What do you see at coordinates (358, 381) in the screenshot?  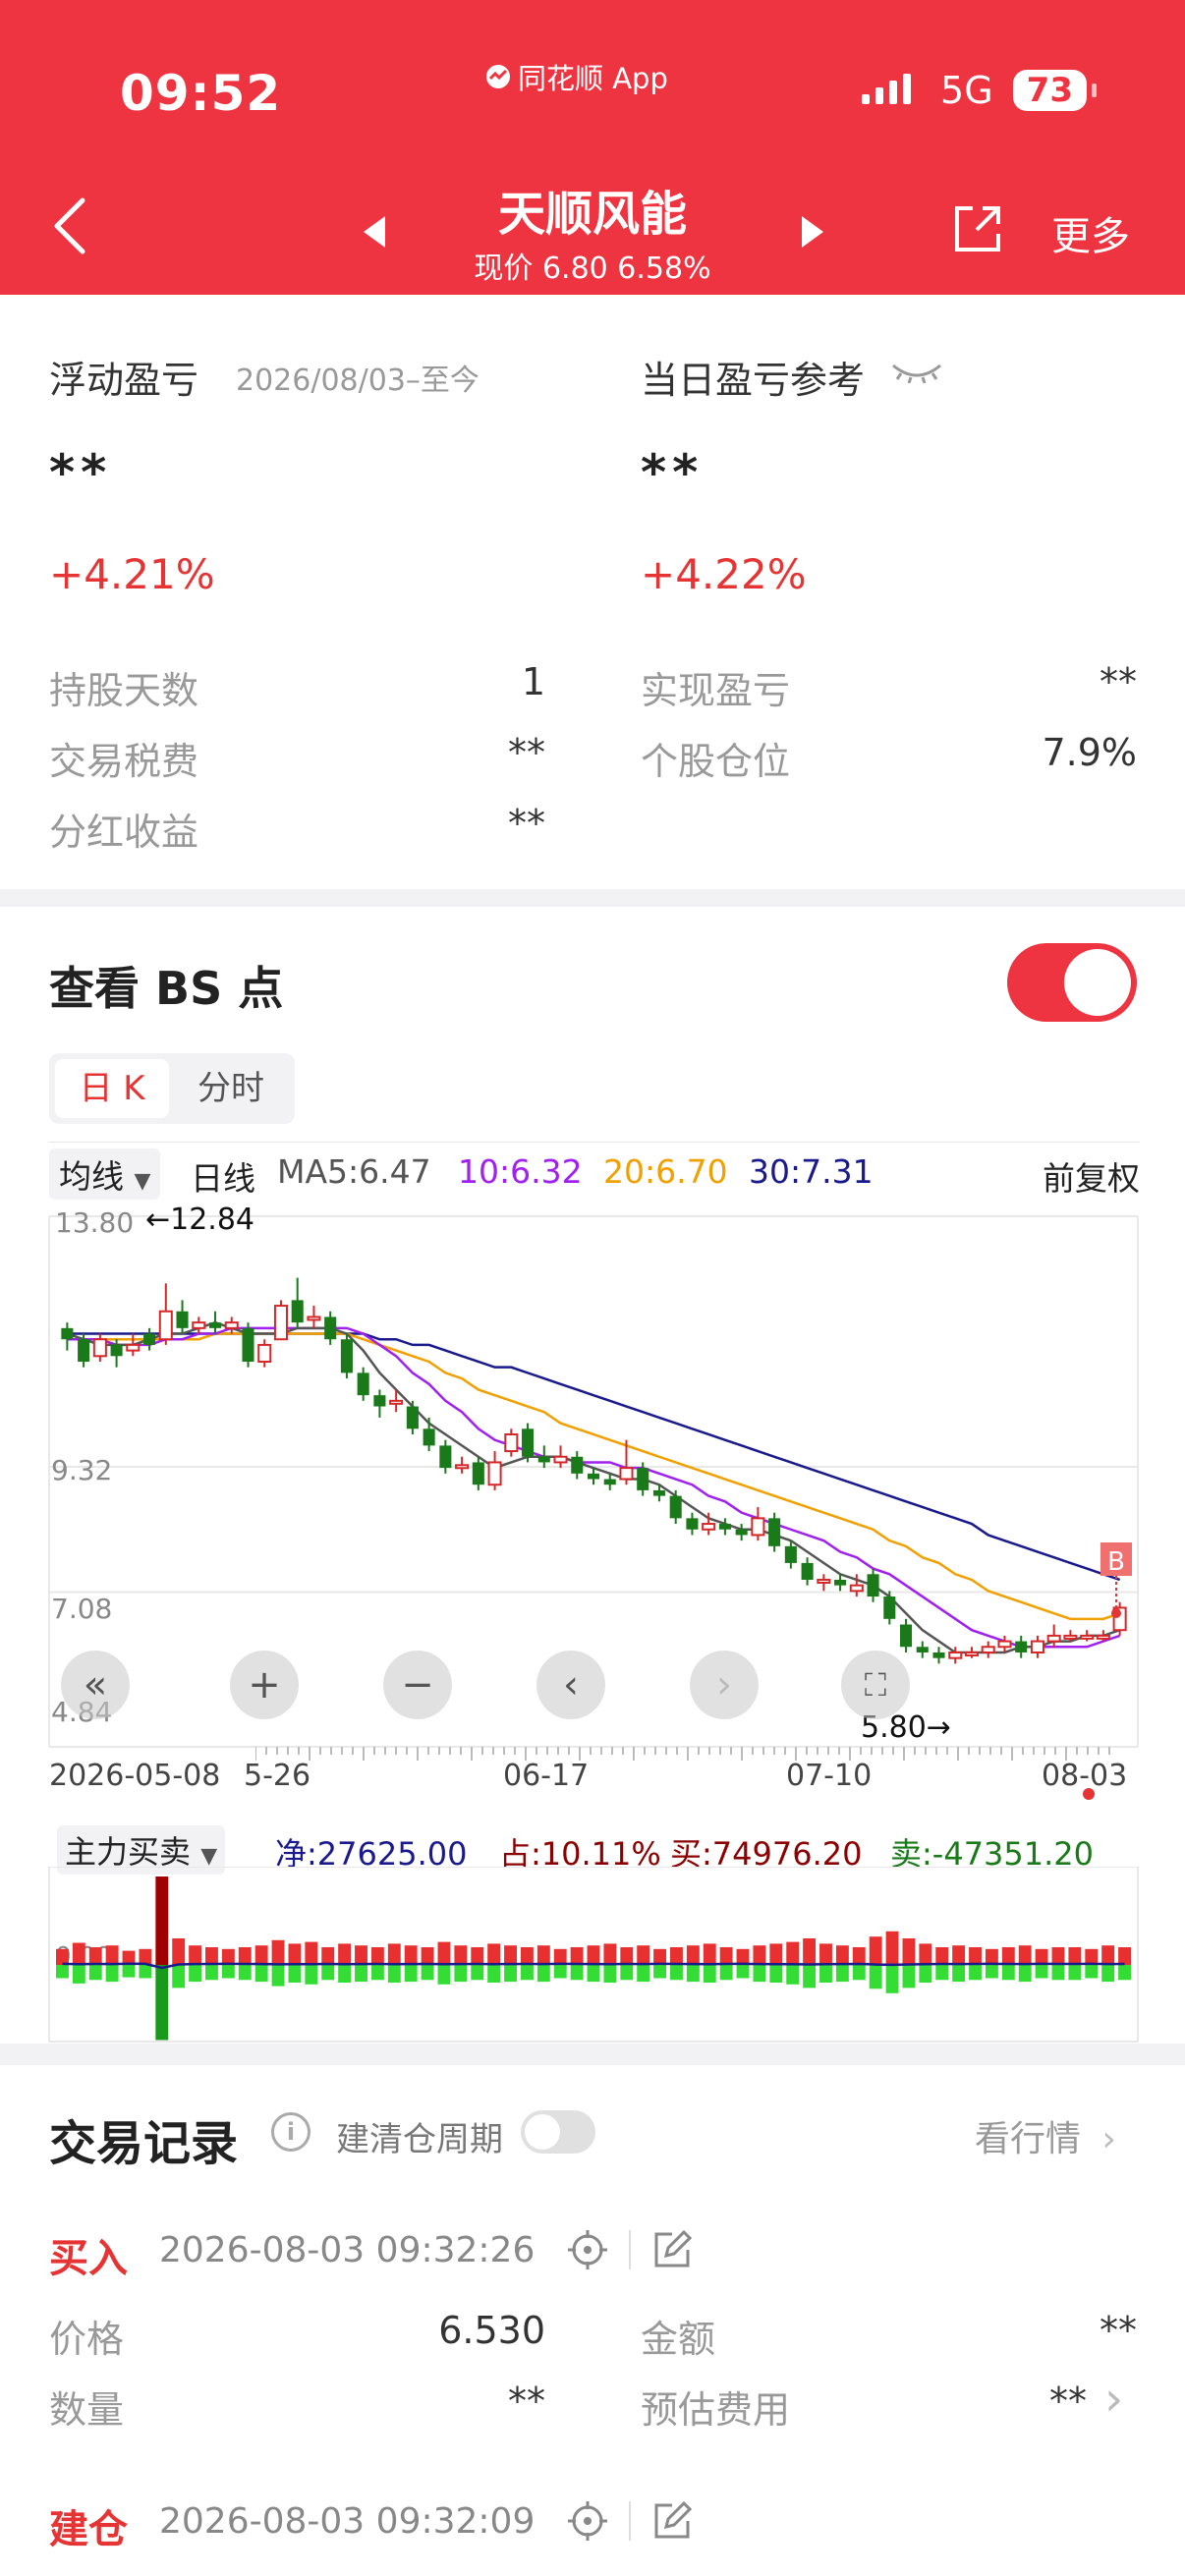 I see `floating-pl-date: 2026/08/03–至今` at bounding box center [358, 381].